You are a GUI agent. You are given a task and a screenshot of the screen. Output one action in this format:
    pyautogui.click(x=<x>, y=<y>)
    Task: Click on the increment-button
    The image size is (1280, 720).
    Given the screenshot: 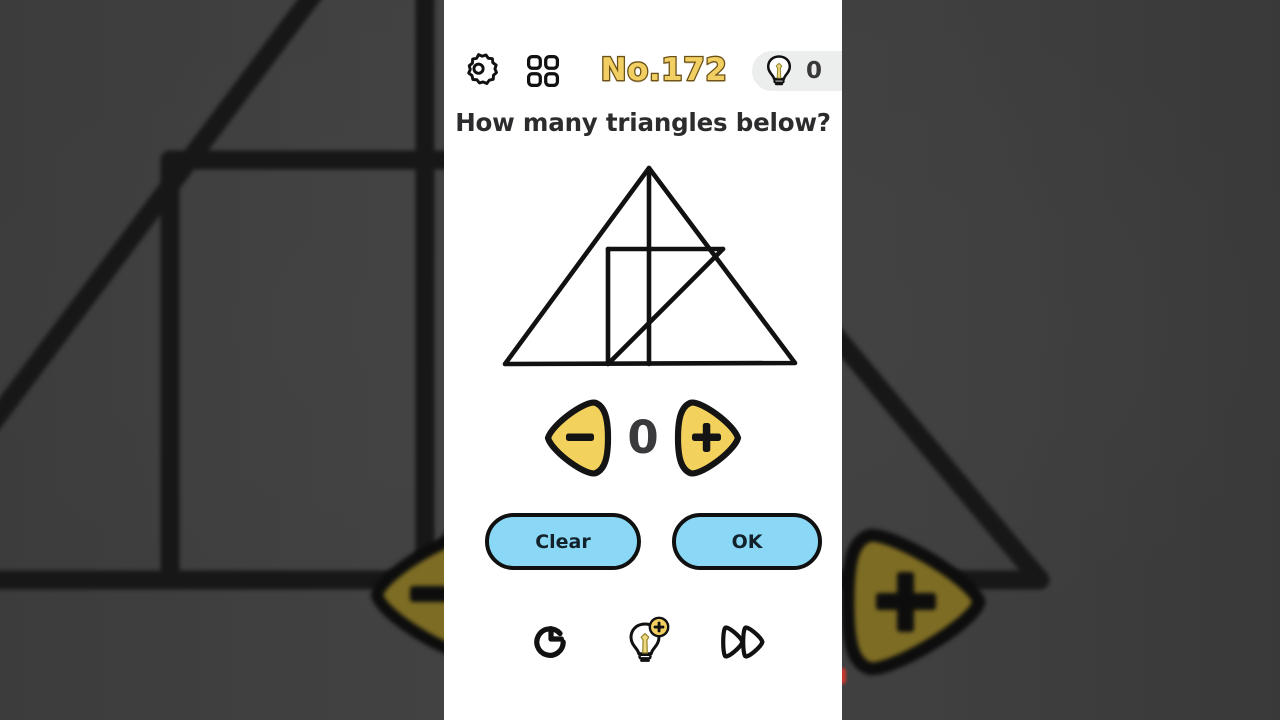 What is the action you would take?
    pyautogui.click(x=708, y=438)
    